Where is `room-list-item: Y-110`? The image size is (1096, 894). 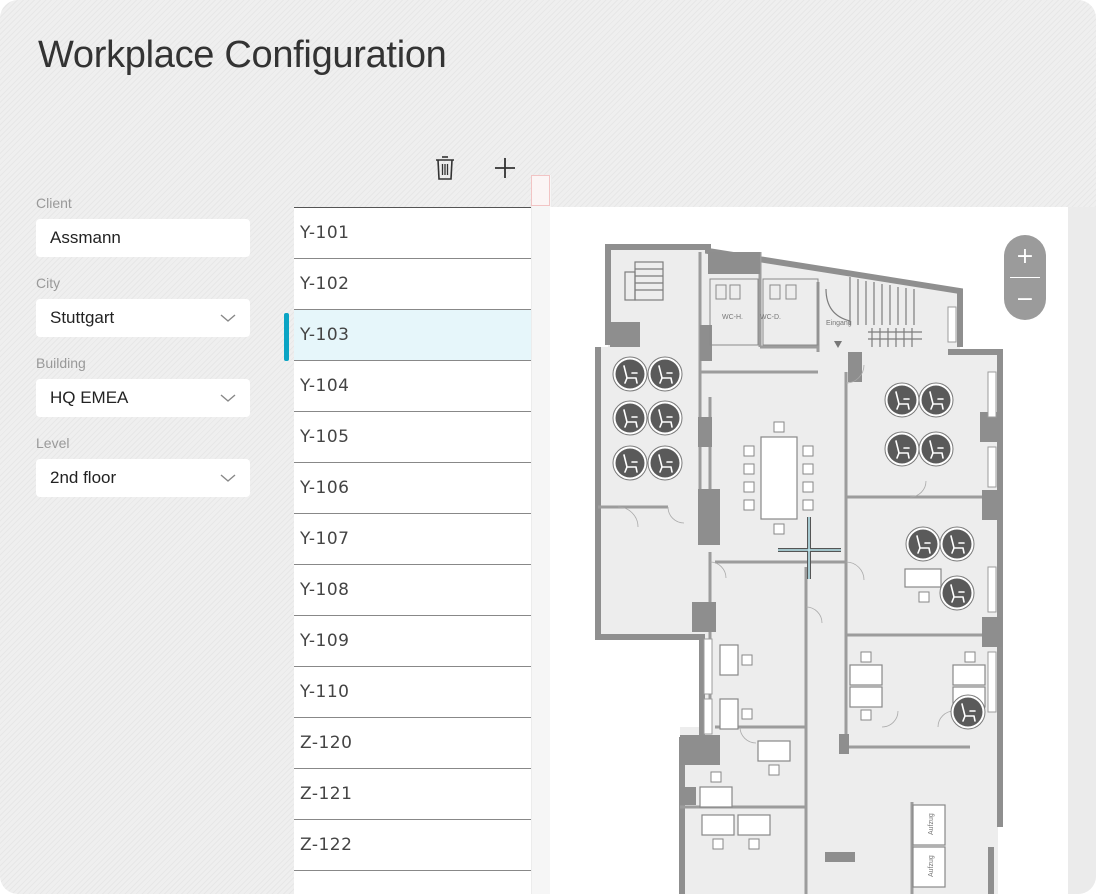
room-list-item: Y-110 is located at coordinates (412, 692).